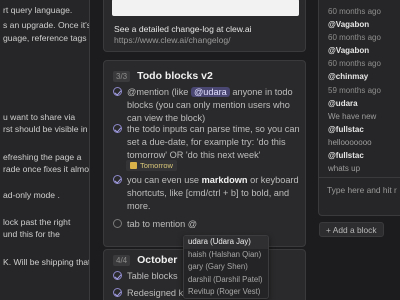 The width and height of the screenshot is (400, 300). Describe the element at coordinates (42, 157) in the screenshot. I see `left-text-line: efreshing the page a` at that location.